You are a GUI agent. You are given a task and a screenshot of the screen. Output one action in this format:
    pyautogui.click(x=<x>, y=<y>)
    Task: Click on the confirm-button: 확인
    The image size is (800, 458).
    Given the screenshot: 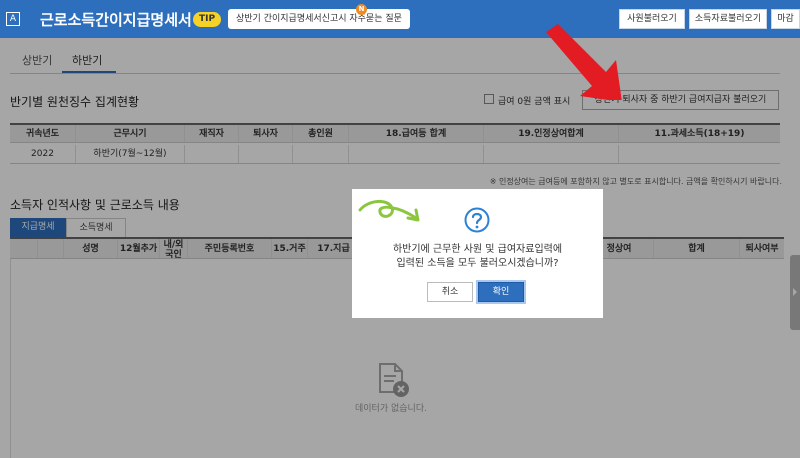 What is the action you would take?
    pyautogui.click(x=501, y=292)
    